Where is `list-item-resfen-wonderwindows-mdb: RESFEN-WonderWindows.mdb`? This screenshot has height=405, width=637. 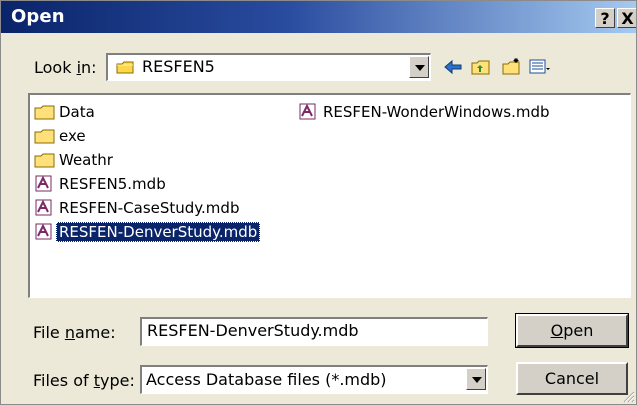
list-item-resfen-wonderwindows-mdb: RESFEN-WonderWindows.mdb is located at coordinates (425, 111).